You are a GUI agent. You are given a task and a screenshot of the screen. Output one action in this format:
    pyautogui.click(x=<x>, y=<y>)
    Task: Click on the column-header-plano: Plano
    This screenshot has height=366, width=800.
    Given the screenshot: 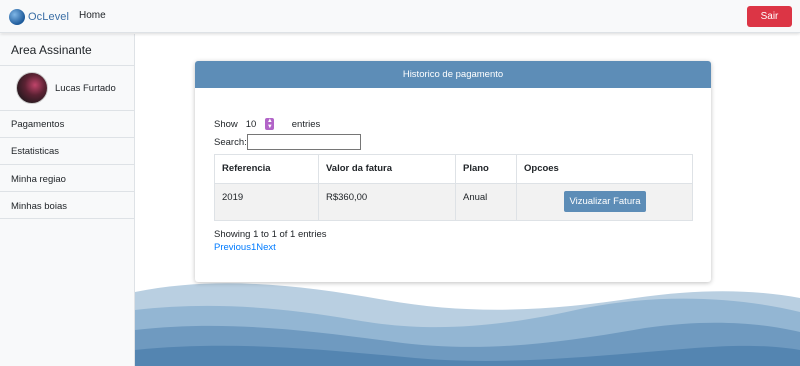 What is the action you would take?
    pyautogui.click(x=486, y=169)
    